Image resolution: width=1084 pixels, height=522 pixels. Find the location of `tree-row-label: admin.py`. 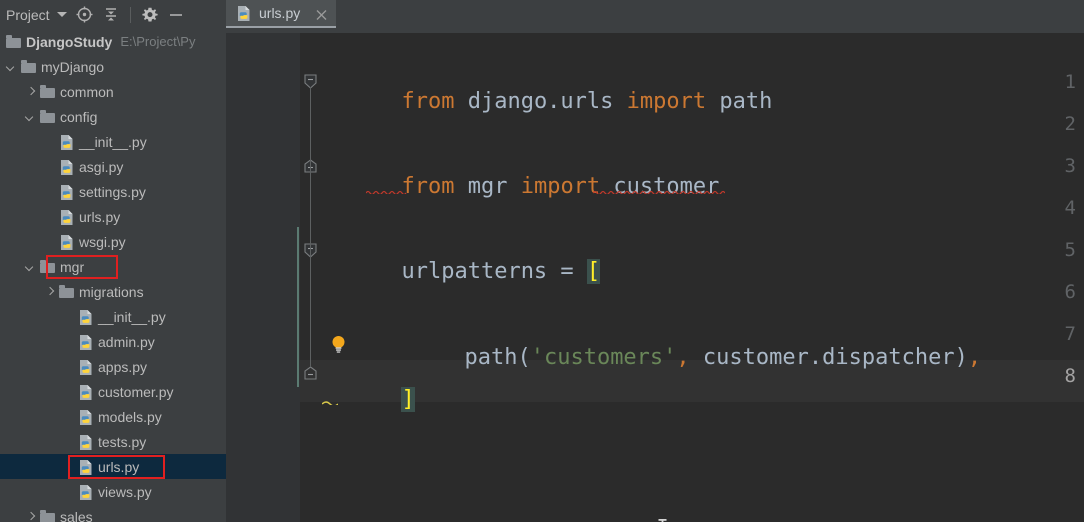

tree-row-label: admin.py is located at coordinates (126, 341).